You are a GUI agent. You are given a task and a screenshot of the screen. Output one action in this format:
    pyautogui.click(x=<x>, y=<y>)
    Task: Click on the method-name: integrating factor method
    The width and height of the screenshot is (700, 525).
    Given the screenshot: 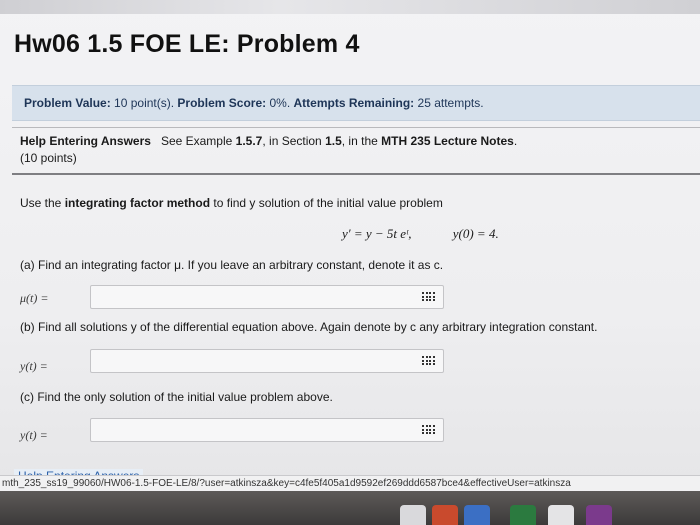 What is the action you would take?
    pyautogui.click(x=137, y=203)
    